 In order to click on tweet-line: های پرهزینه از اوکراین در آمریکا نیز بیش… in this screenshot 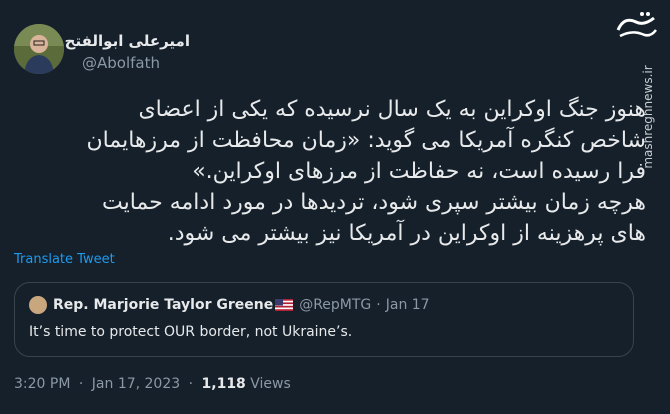, I will do `click(406, 233)`.